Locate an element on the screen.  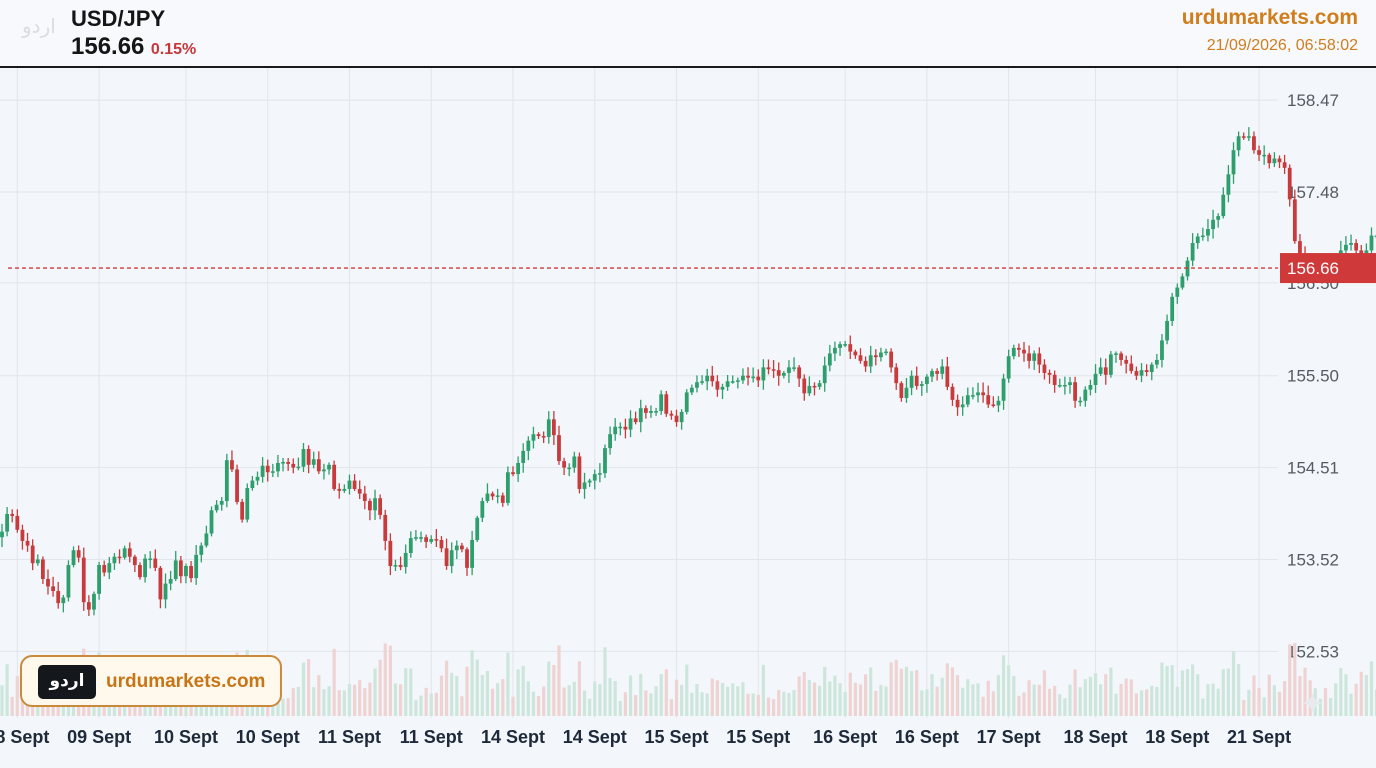
brand-logo-icon: اردو is located at coordinates (67, 682).